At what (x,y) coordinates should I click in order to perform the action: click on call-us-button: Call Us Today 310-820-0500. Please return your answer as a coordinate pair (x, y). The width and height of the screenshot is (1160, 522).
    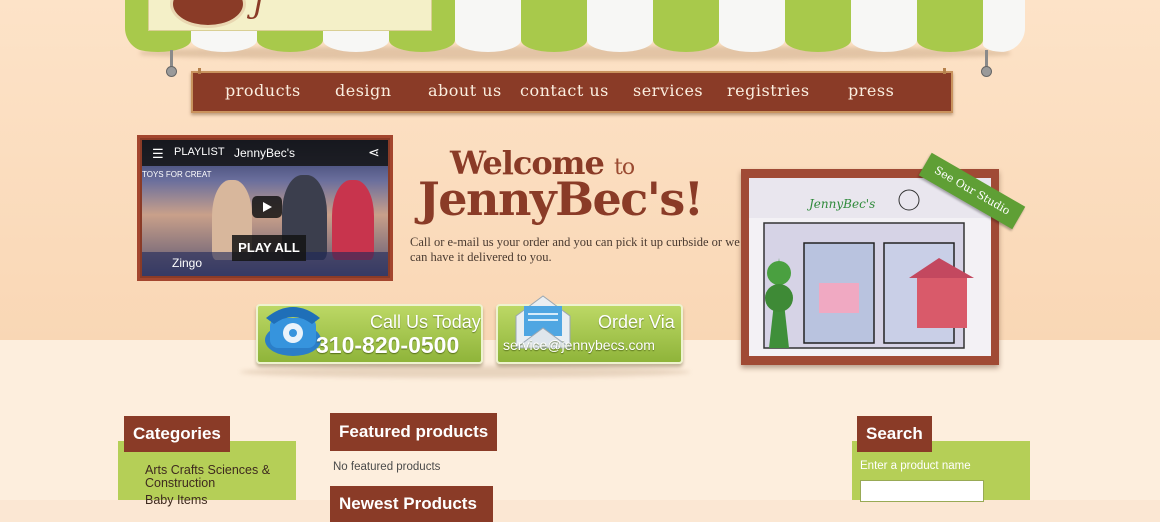
    Looking at the image, I should click on (369, 334).